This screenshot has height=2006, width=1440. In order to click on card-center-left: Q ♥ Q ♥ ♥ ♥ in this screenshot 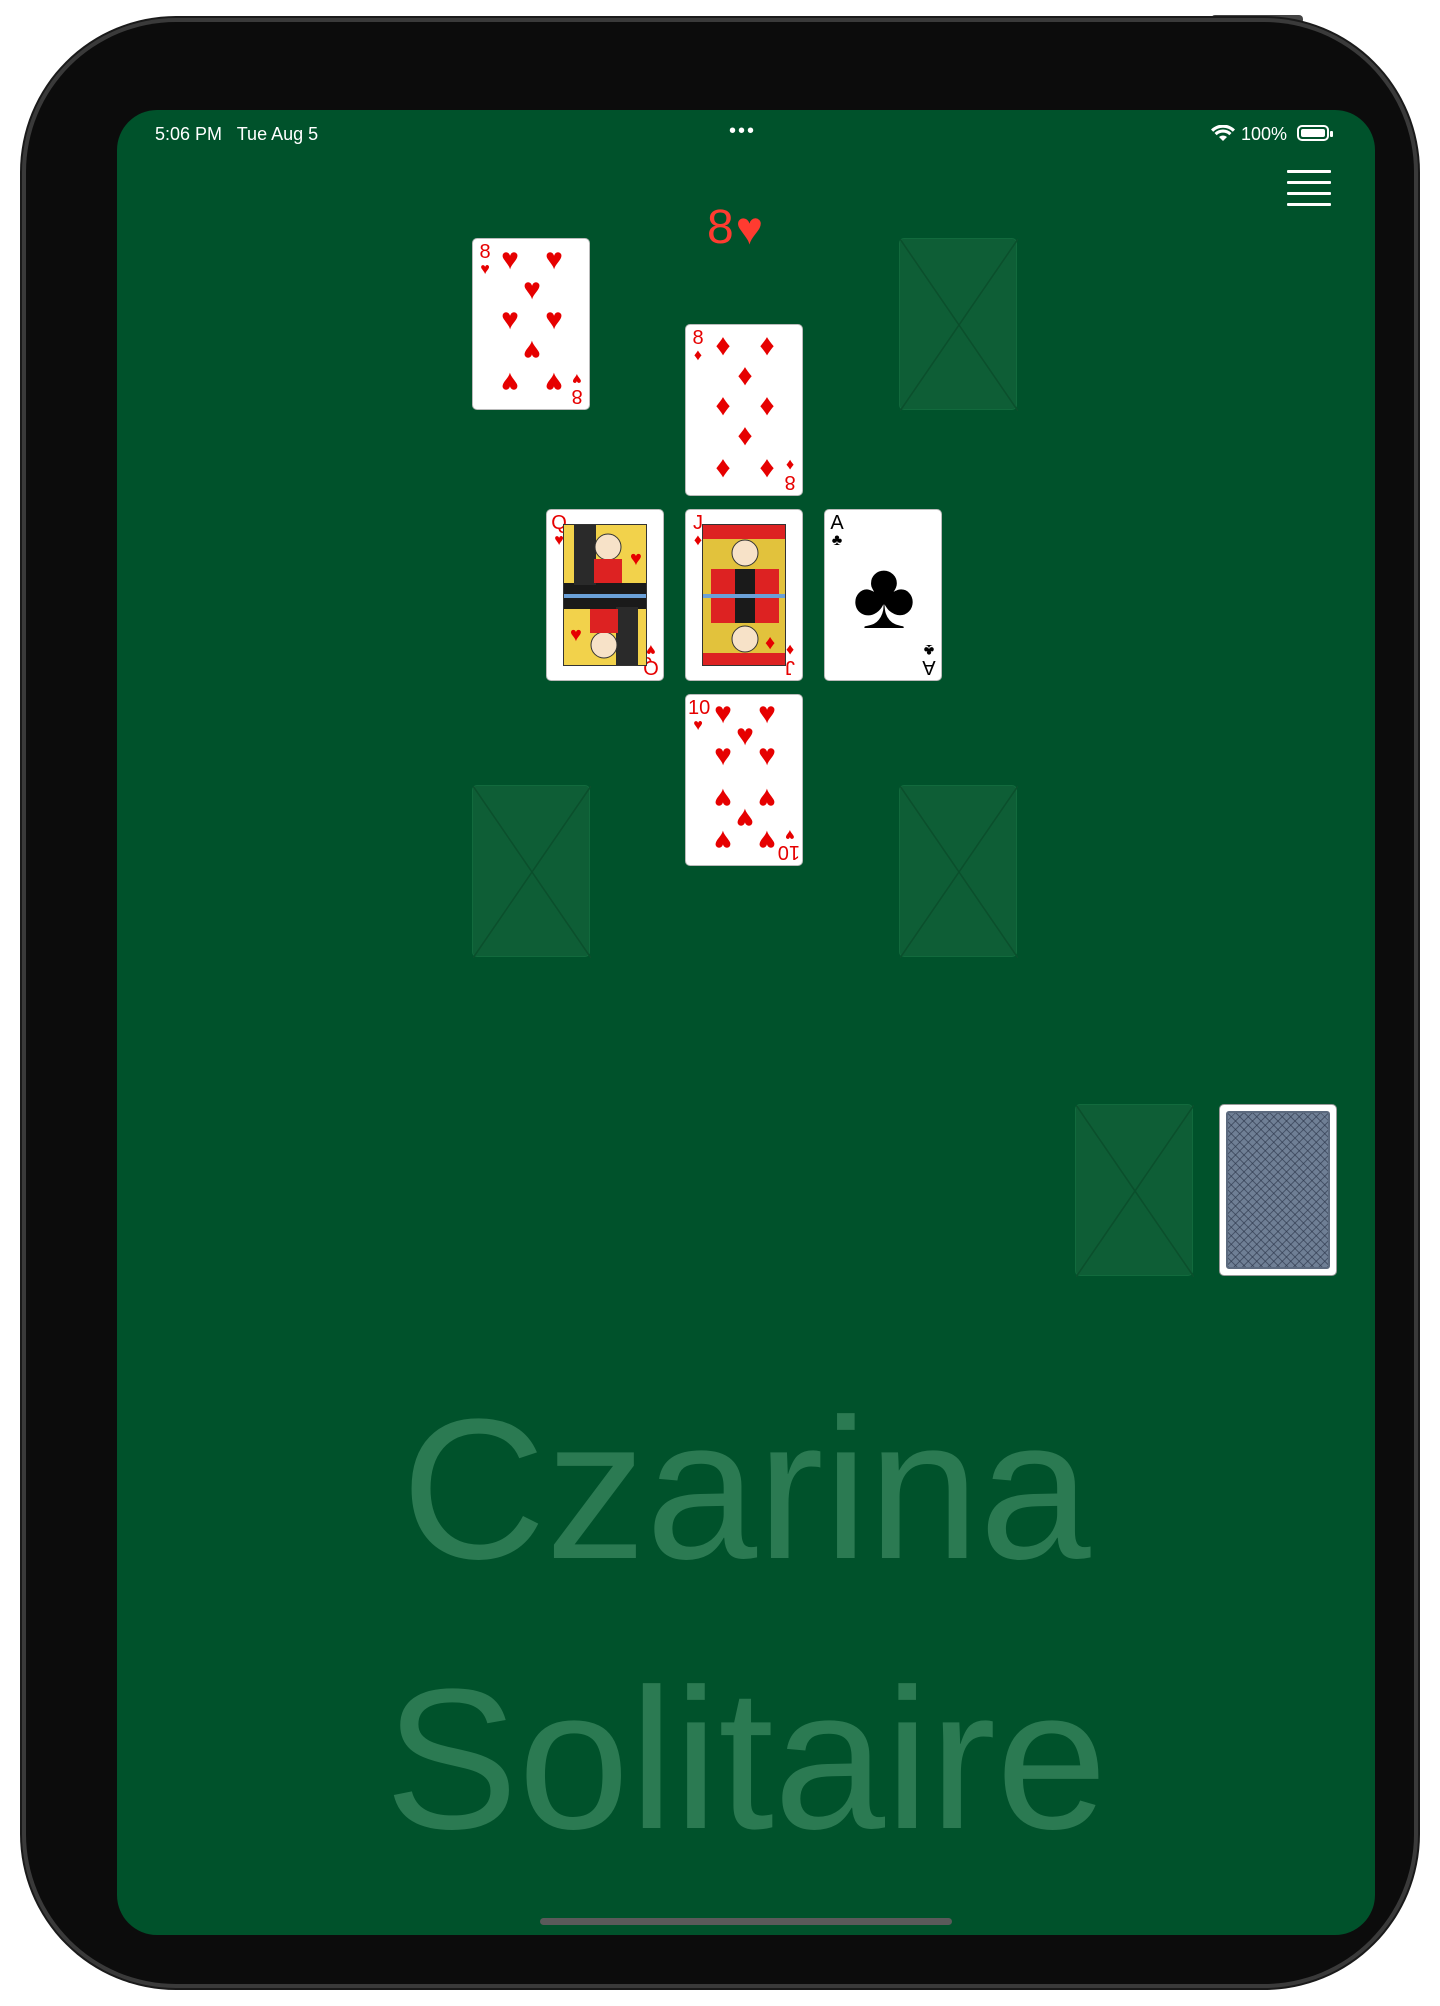, I will do `click(605, 595)`.